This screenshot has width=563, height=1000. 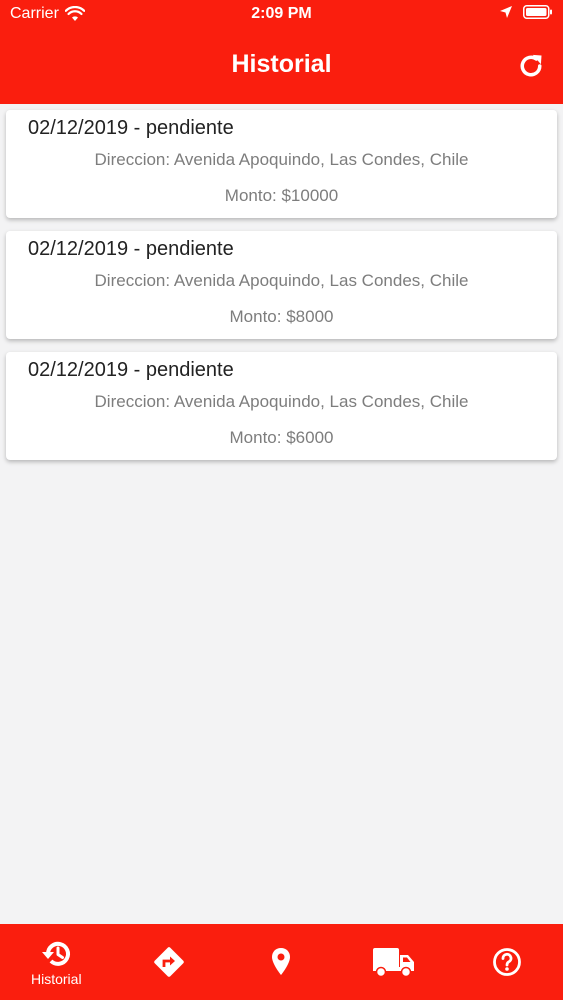 I want to click on tab-help, so click(x=506, y=962).